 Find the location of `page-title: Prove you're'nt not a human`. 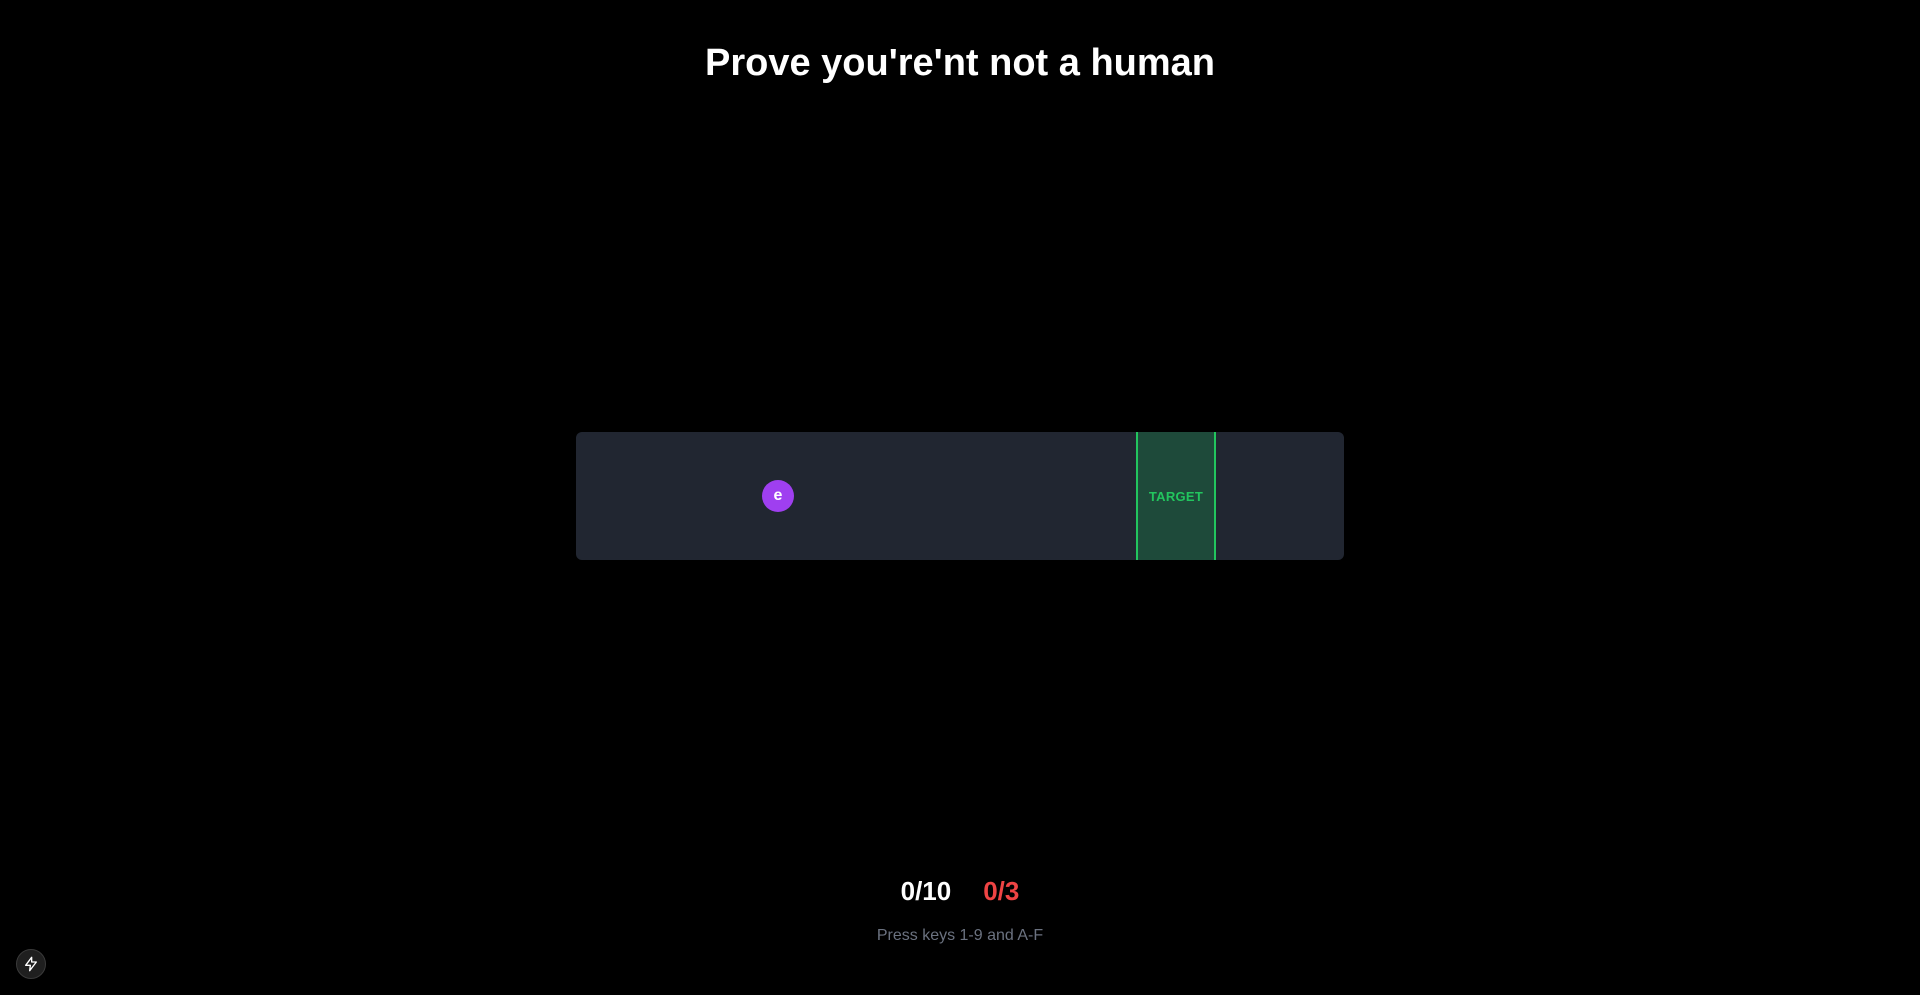

page-title: Prove you're'nt not a human is located at coordinates (960, 63).